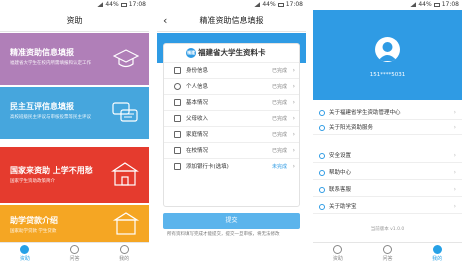 This screenshot has height=262, width=462. What do you see at coordinates (197, 135) in the screenshot?
I see `row-label: 家庭情况` at bounding box center [197, 135].